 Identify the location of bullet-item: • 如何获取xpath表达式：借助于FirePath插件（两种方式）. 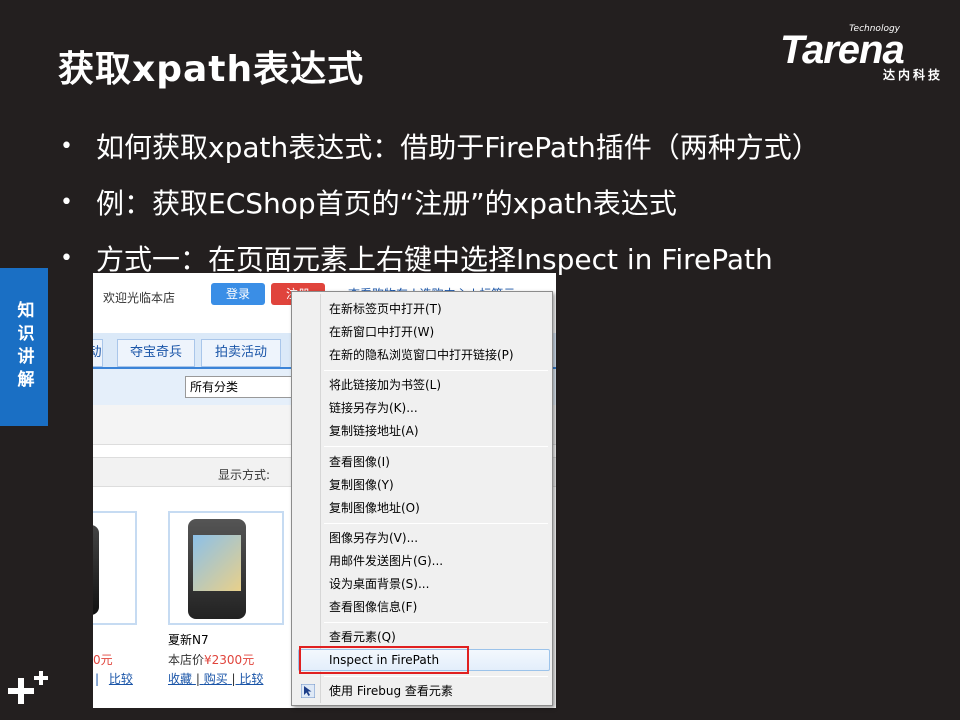
(440, 146).